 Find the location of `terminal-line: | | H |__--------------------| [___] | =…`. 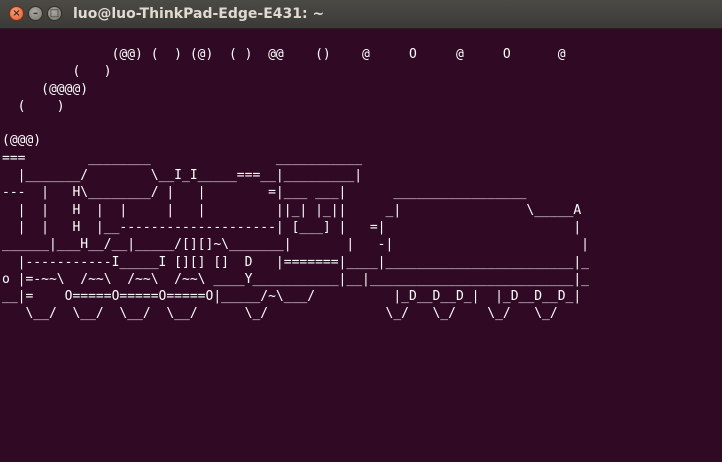

terminal-line: | | H |__--------------------| [___] | =… is located at coordinates (292, 227).